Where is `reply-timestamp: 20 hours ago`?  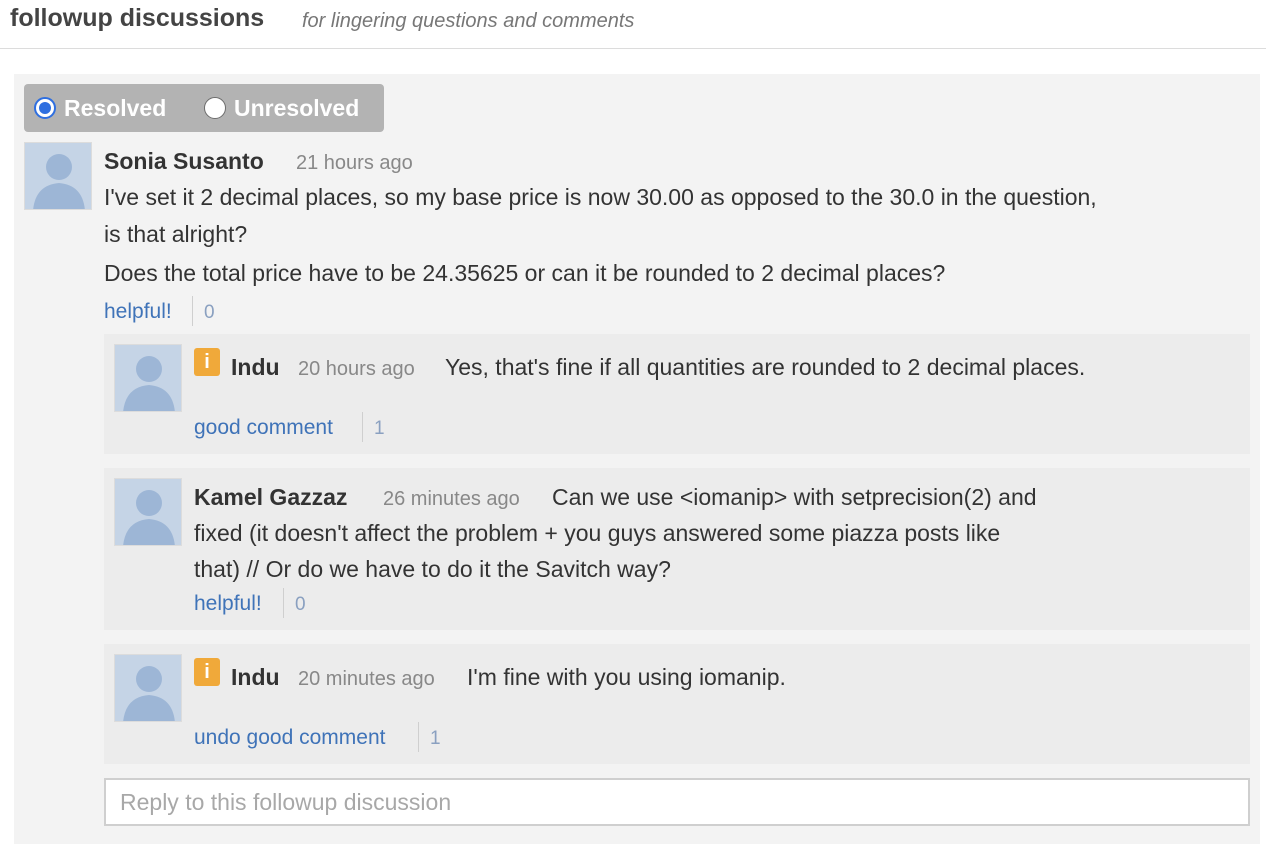
reply-timestamp: 20 hours ago is located at coordinates (356, 369).